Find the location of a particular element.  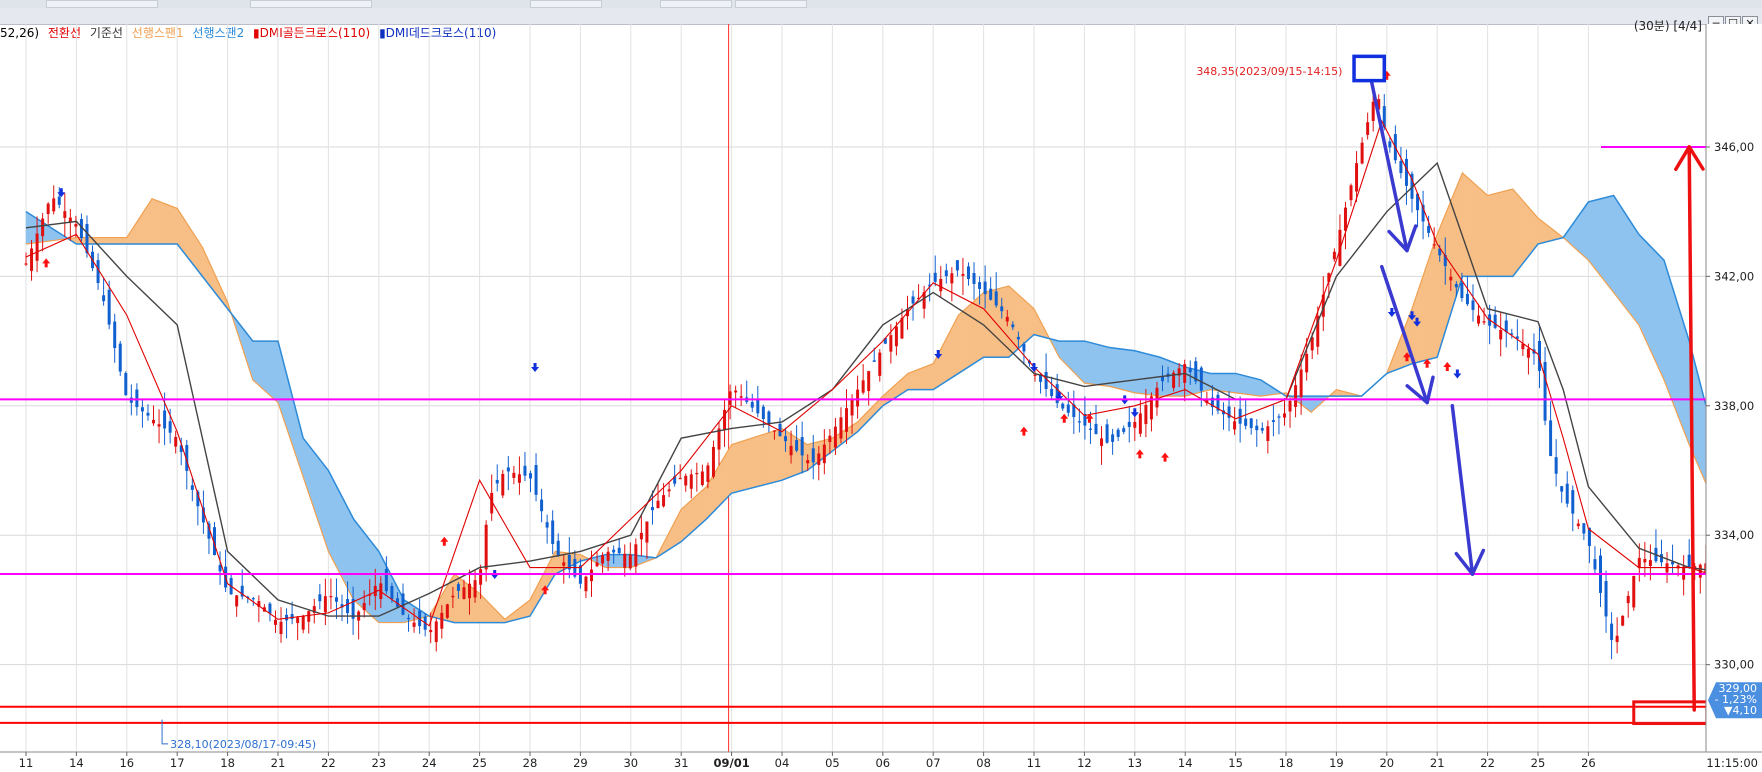

x-tick-label: 04 is located at coordinates (782, 763).